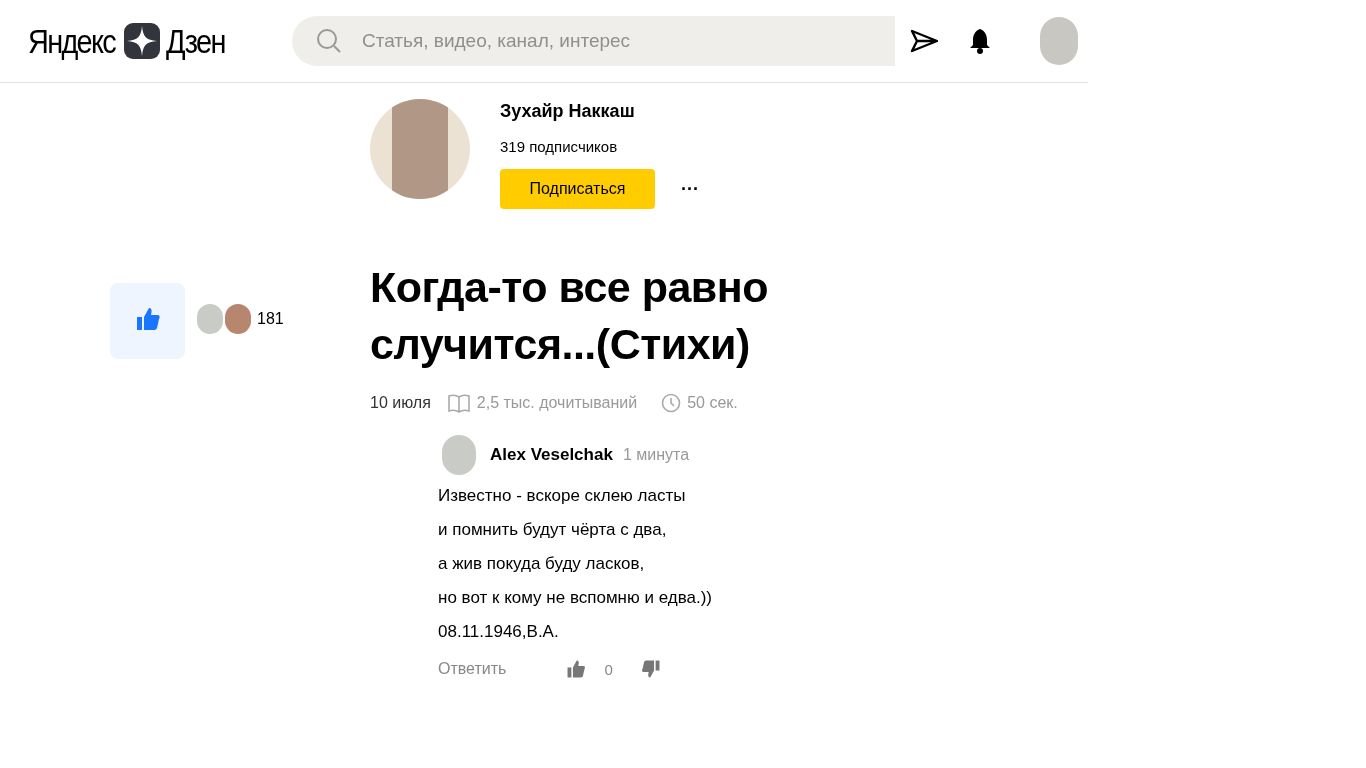 The height and width of the screenshot is (768, 1366). Describe the element at coordinates (270, 319) in the screenshot. I see `like-count: 181` at that location.